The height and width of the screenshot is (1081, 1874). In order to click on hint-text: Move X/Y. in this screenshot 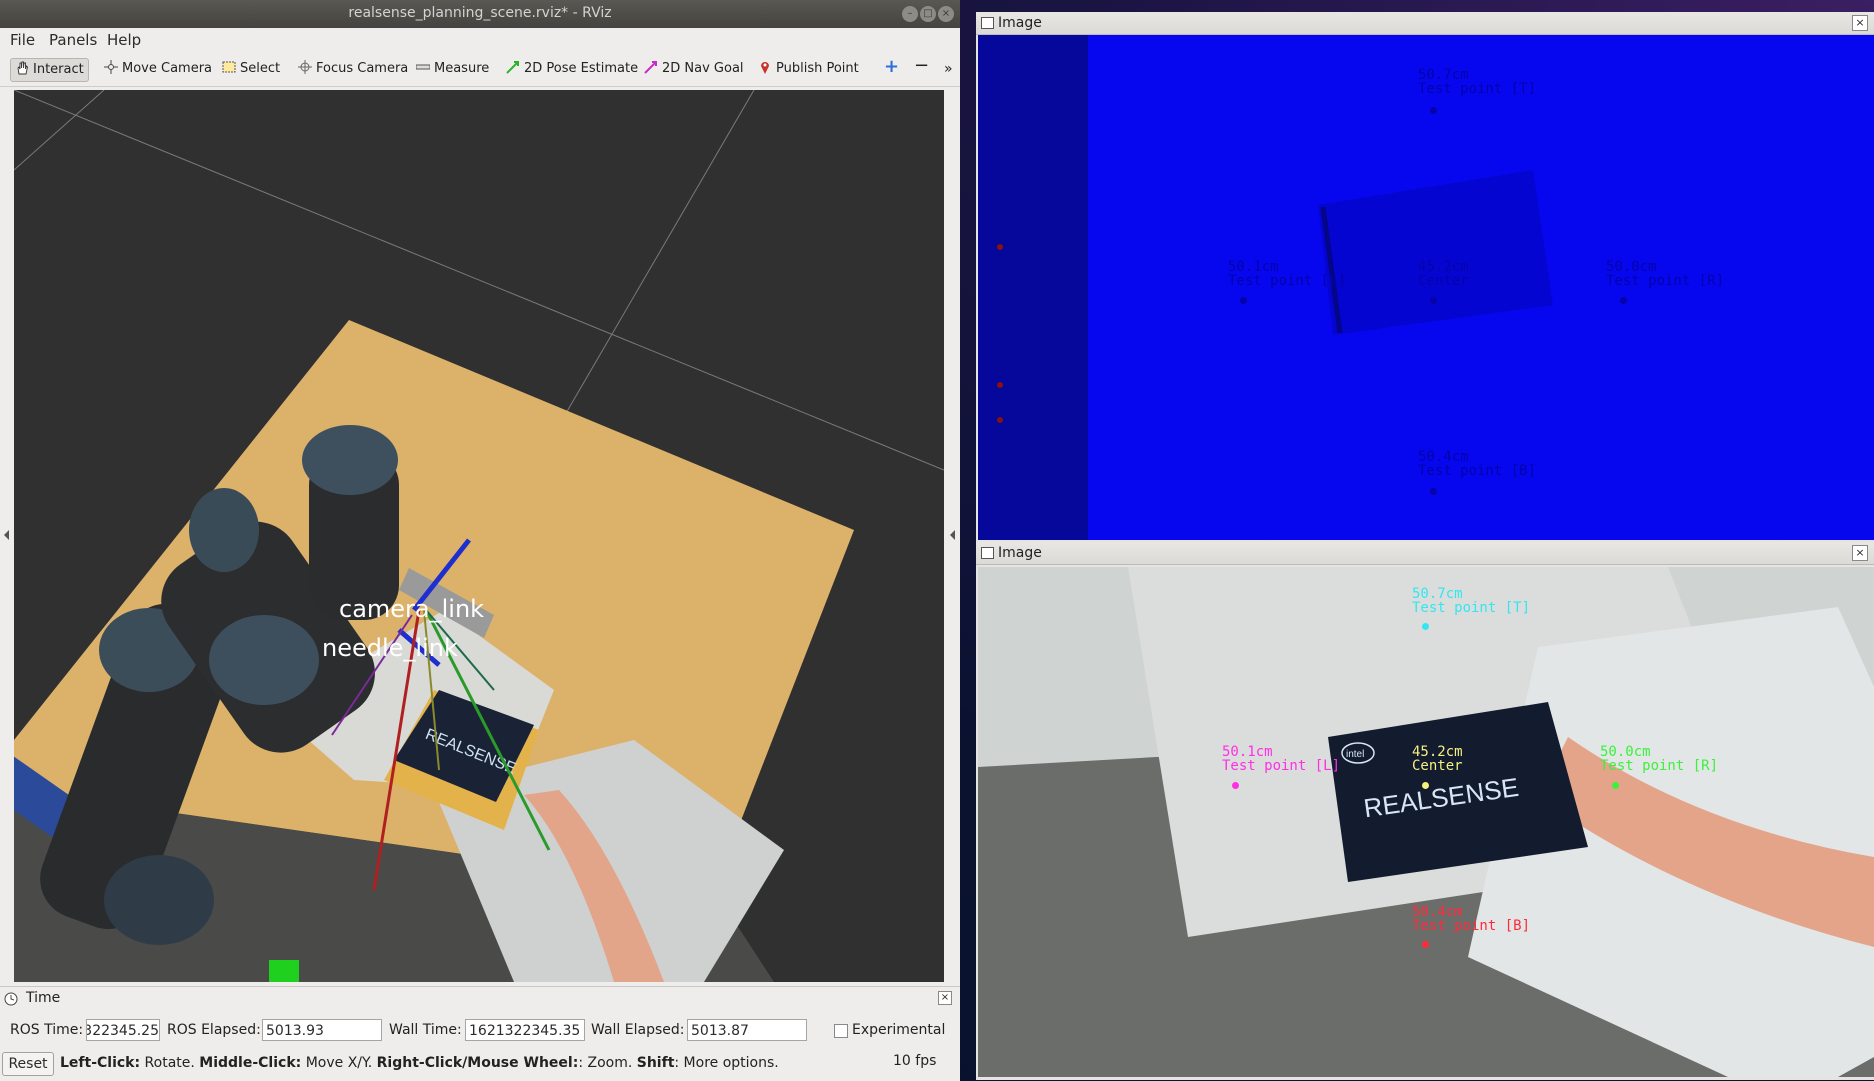, I will do `click(339, 1063)`.